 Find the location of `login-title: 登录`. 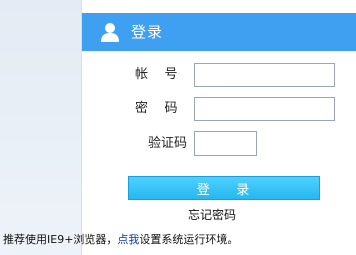

login-title: 登录 is located at coordinates (147, 32).